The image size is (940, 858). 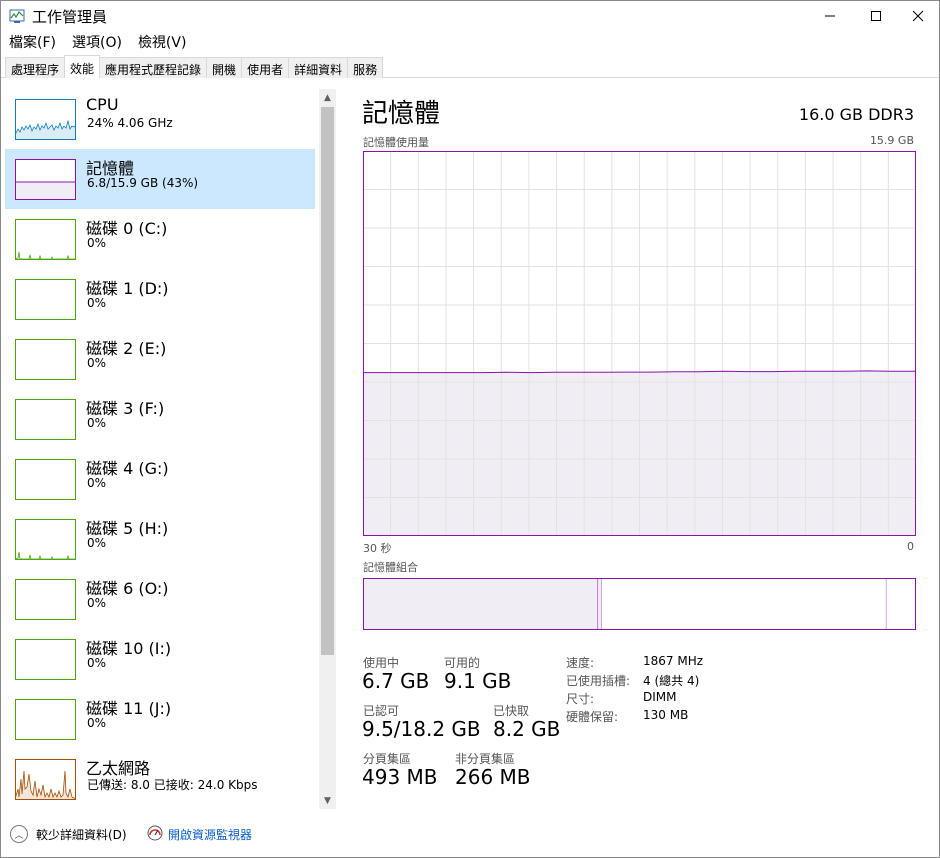 What do you see at coordinates (172, 785) in the screenshot?
I see `sidebar-item-detail: 已傳送: 8.0 已接收: 24.0 Kbps` at bounding box center [172, 785].